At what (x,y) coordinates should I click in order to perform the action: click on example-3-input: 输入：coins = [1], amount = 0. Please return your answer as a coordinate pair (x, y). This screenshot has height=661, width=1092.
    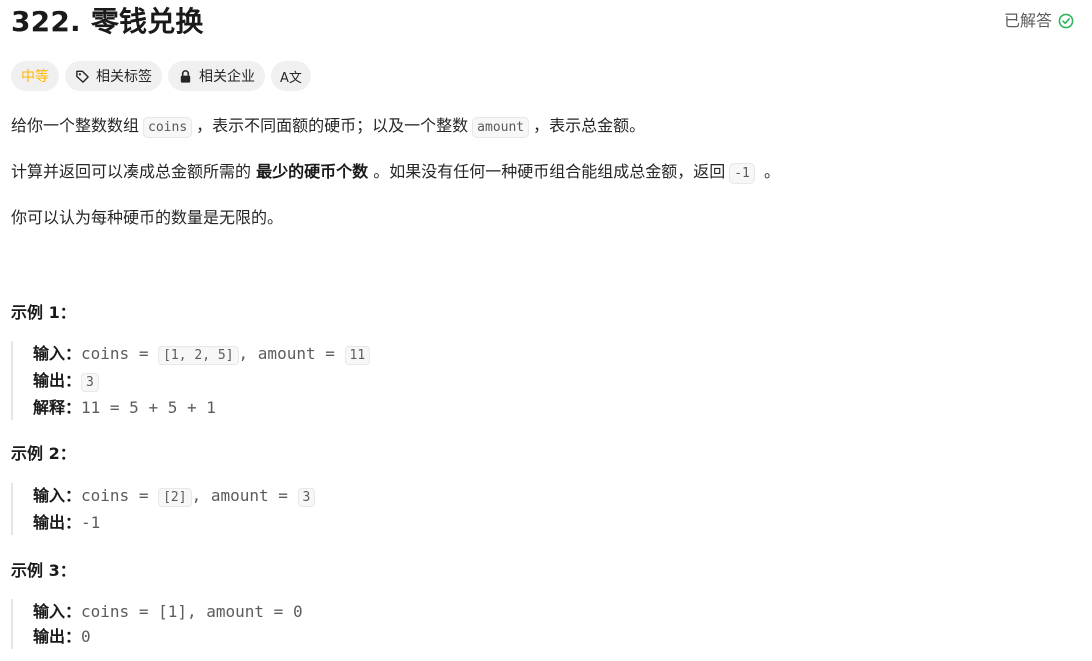
    Looking at the image, I should click on (168, 611).